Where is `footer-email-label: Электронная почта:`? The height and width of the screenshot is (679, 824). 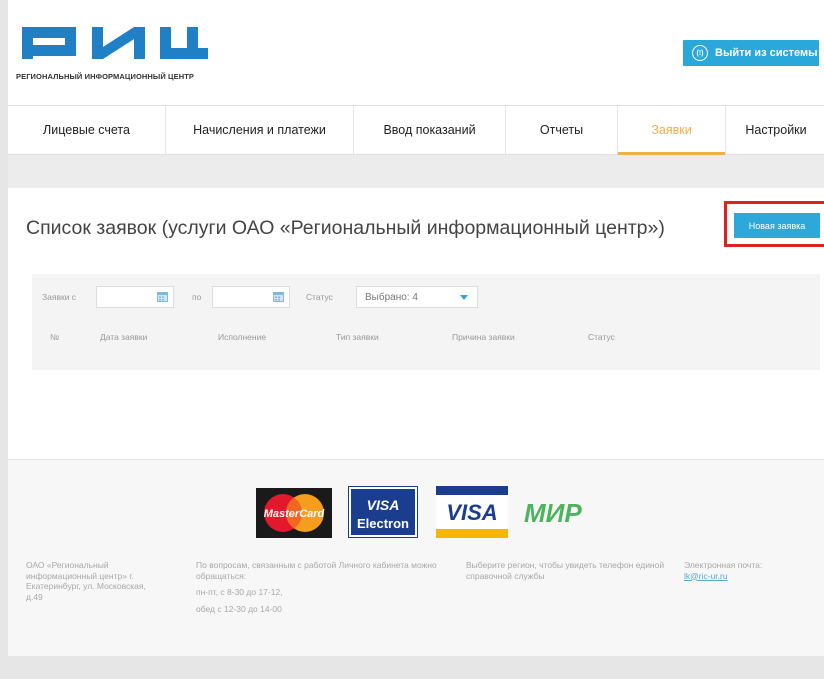
footer-email-label: Электронная почта: is located at coordinates (723, 565).